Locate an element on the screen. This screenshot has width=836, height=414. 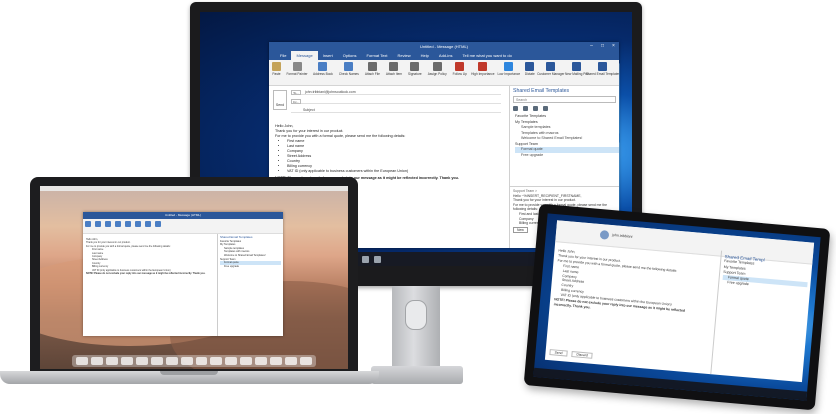
copy-icon is located at coordinates (535, 108).